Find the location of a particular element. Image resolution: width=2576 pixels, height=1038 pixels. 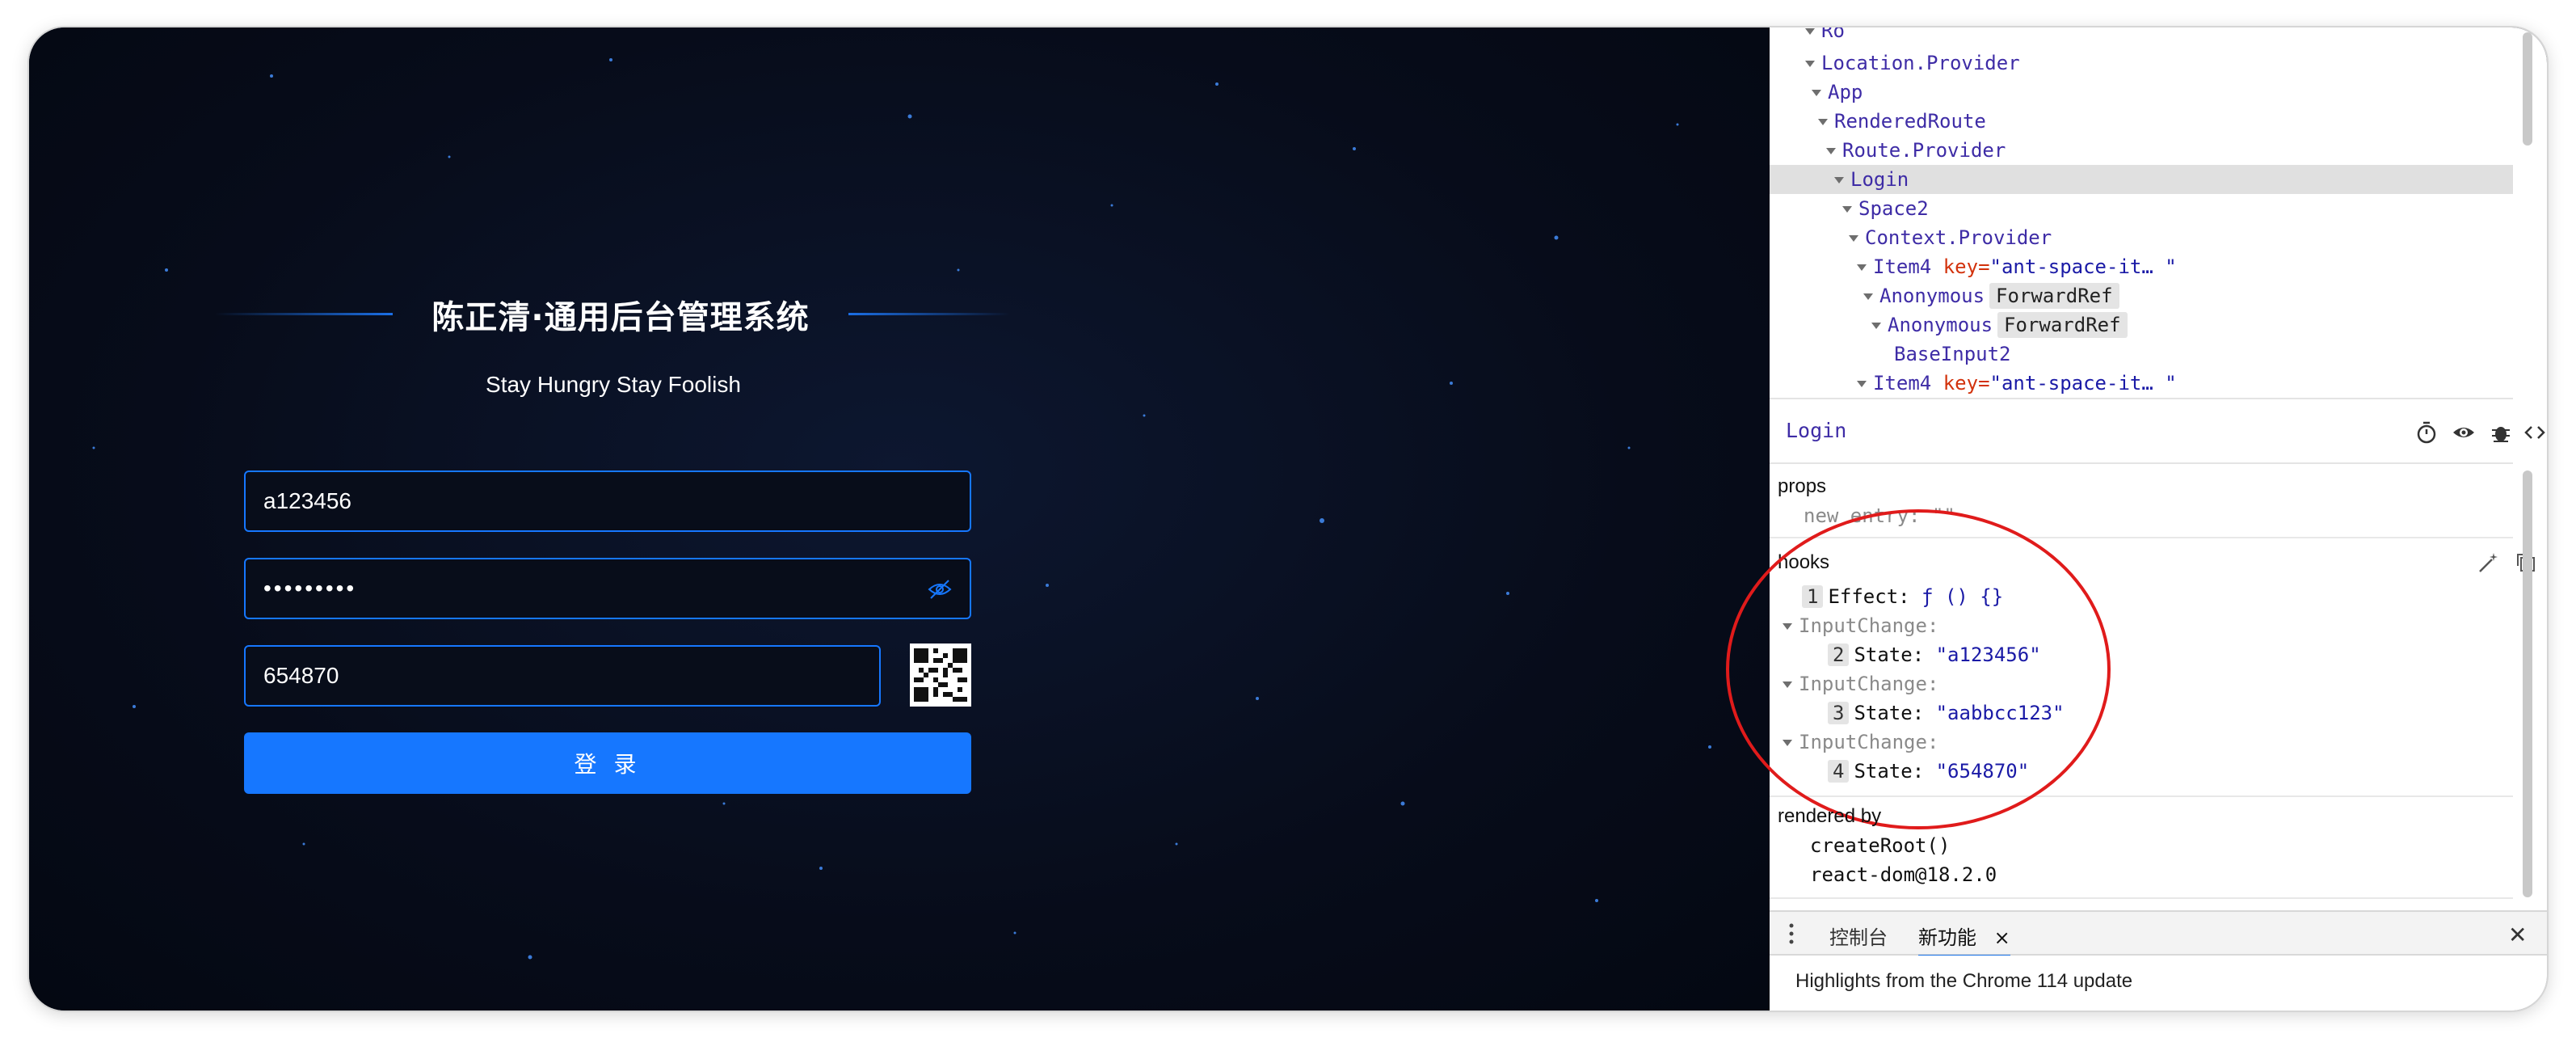

magic-wand-icon is located at coordinates (2488, 562).